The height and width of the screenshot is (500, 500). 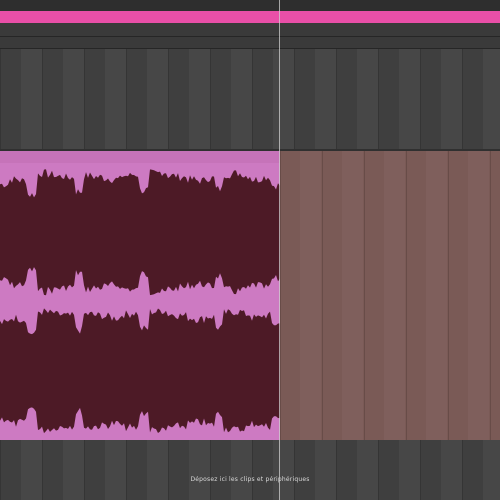 What do you see at coordinates (250, 17) in the screenshot?
I see `loop-brace` at bounding box center [250, 17].